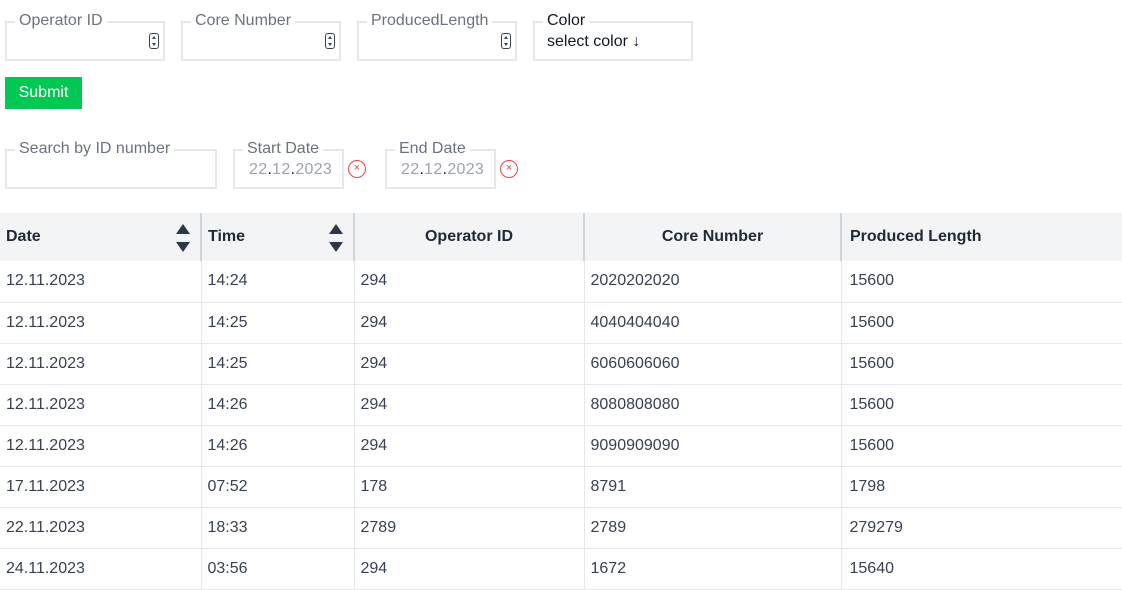  Describe the element at coordinates (43, 93) in the screenshot. I see `submit-button: Submit` at that location.